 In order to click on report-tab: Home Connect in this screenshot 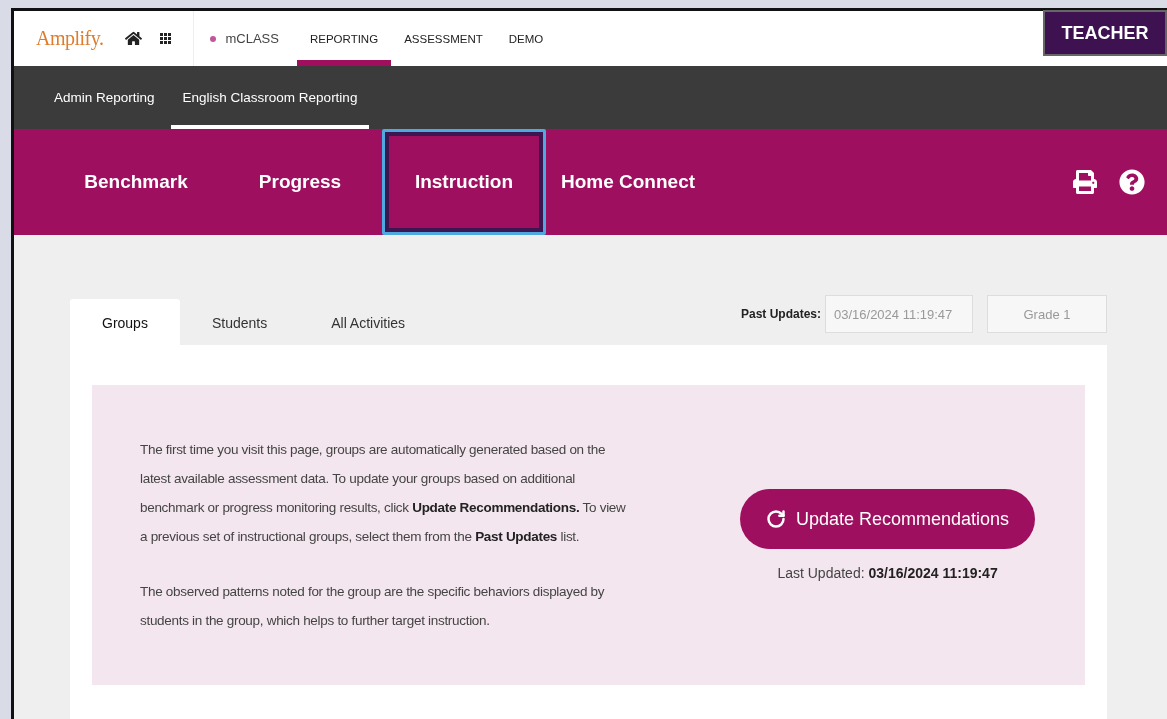, I will do `click(628, 182)`.